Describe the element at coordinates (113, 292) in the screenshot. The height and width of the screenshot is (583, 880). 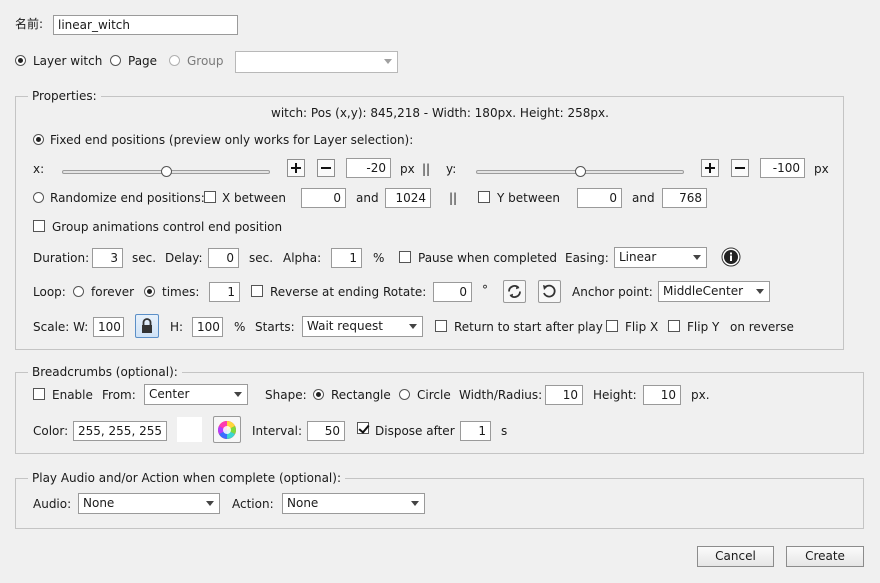
I see `forever-label: forever` at that location.